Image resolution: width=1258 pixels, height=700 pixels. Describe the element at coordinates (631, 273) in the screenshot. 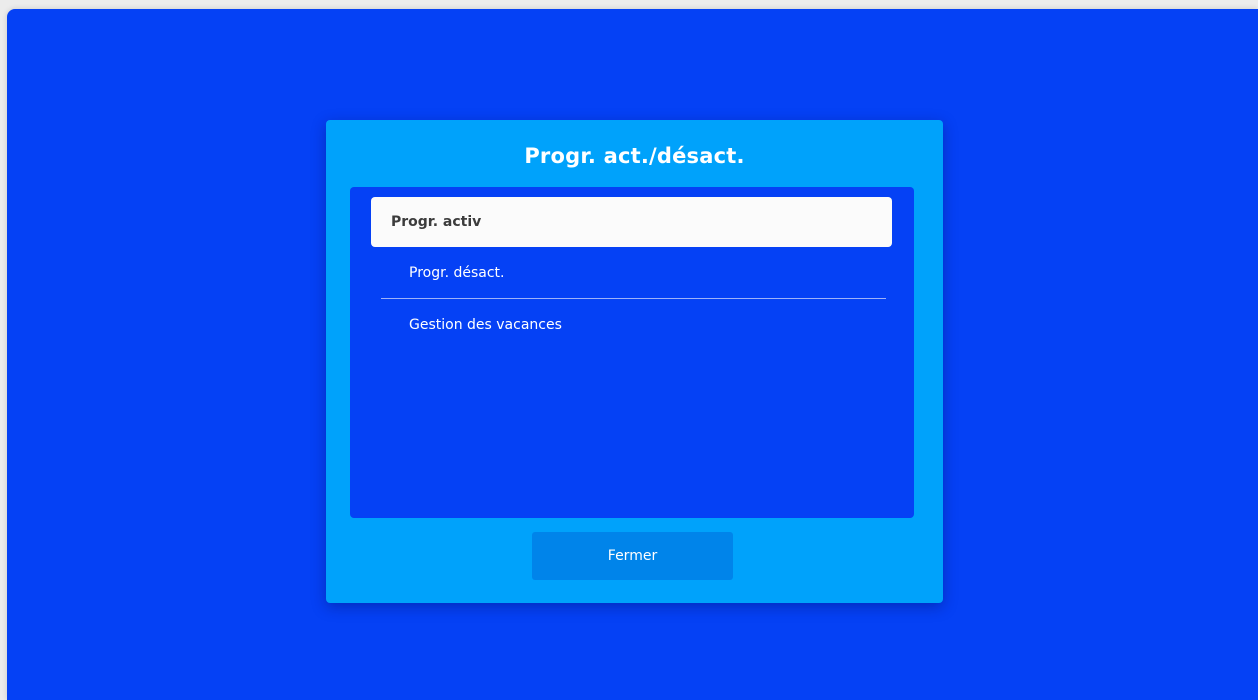

I see `list-item-progr-desact: Progr. désact.` at that location.